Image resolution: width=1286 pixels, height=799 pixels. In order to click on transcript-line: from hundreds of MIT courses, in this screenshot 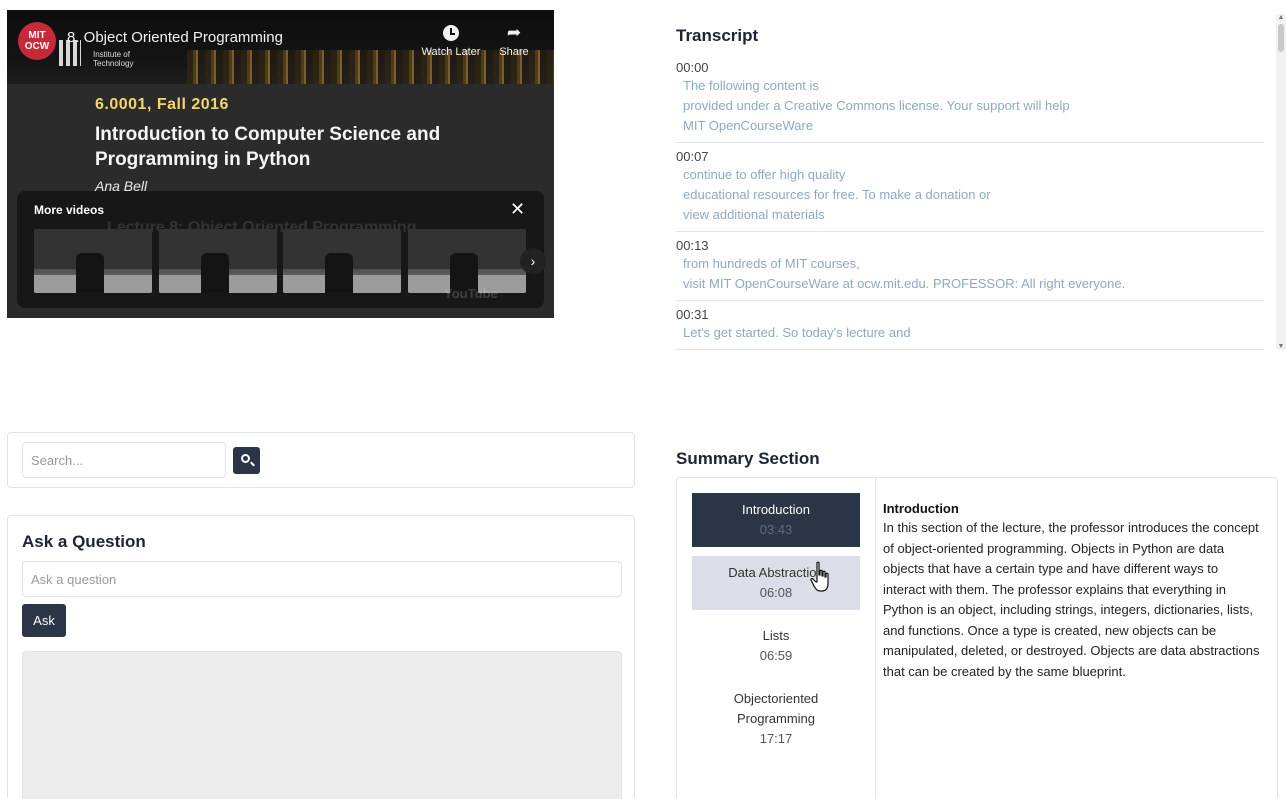, I will do `click(771, 263)`.